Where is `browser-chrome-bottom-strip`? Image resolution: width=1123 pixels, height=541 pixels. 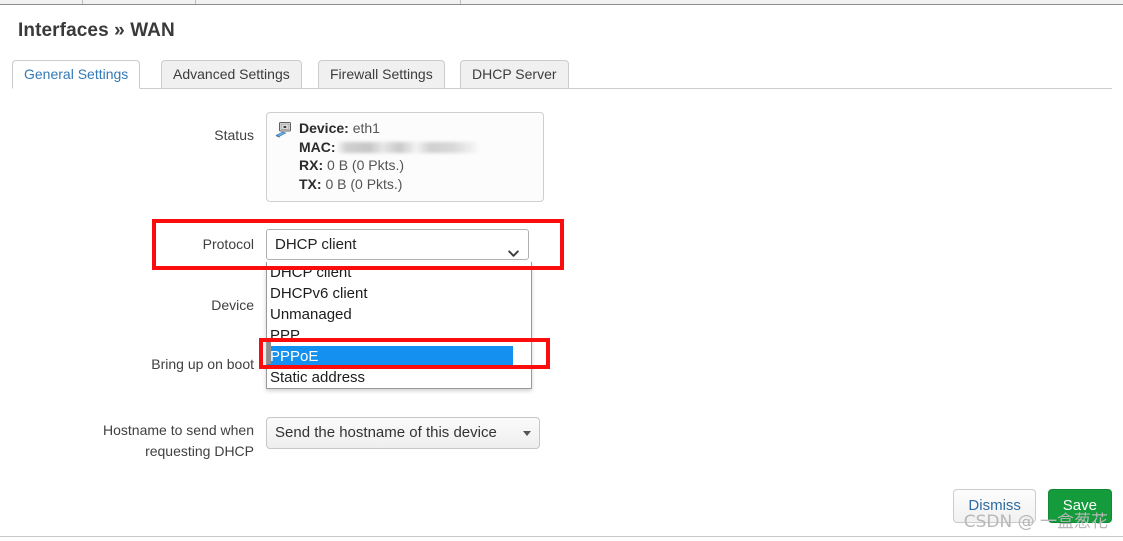
browser-chrome-bottom-strip is located at coordinates (561, 538).